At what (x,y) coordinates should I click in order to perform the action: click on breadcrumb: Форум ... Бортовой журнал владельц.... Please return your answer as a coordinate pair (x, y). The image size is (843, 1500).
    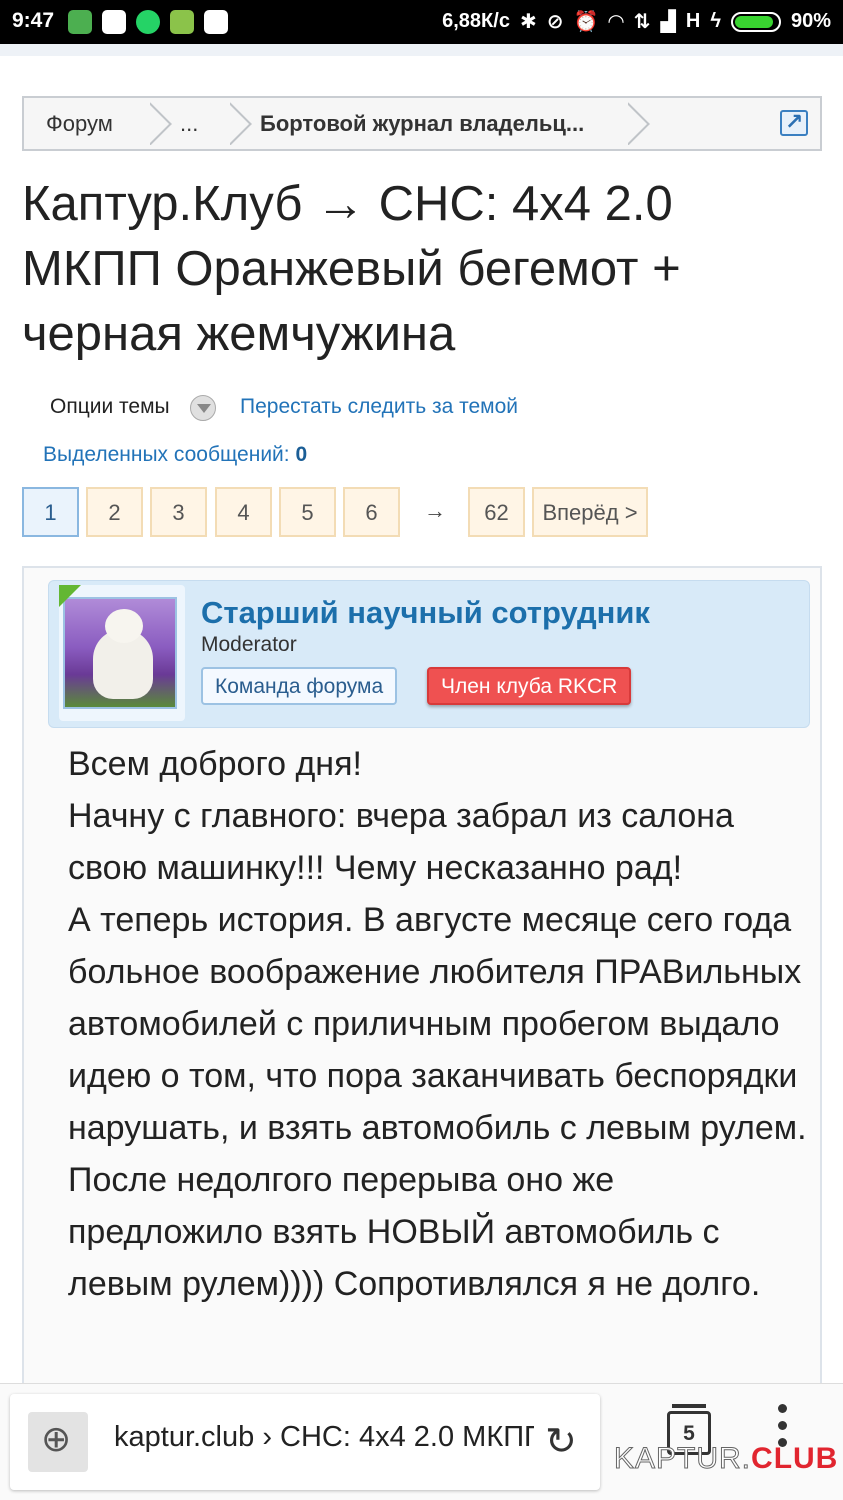
    Looking at the image, I should click on (422, 123).